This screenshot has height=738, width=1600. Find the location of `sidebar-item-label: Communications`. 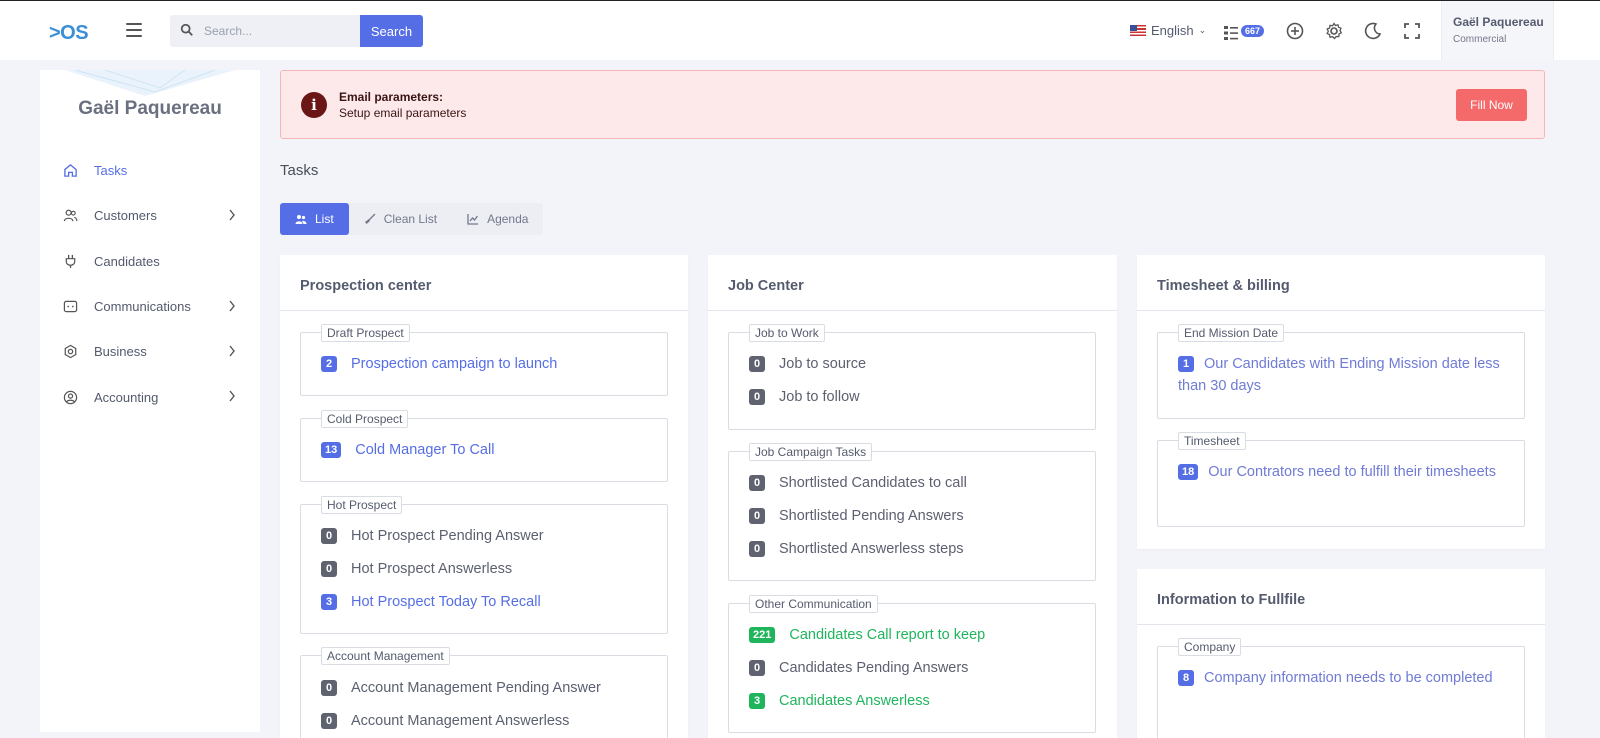

sidebar-item-label: Communications is located at coordinates (142, 307).